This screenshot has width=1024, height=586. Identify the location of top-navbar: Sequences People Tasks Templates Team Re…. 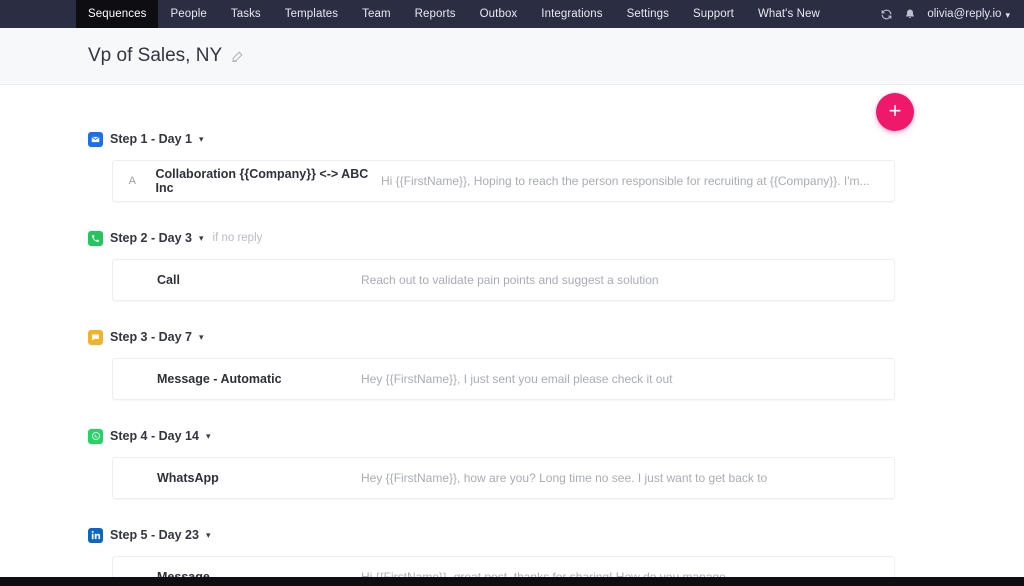
(512, 14).